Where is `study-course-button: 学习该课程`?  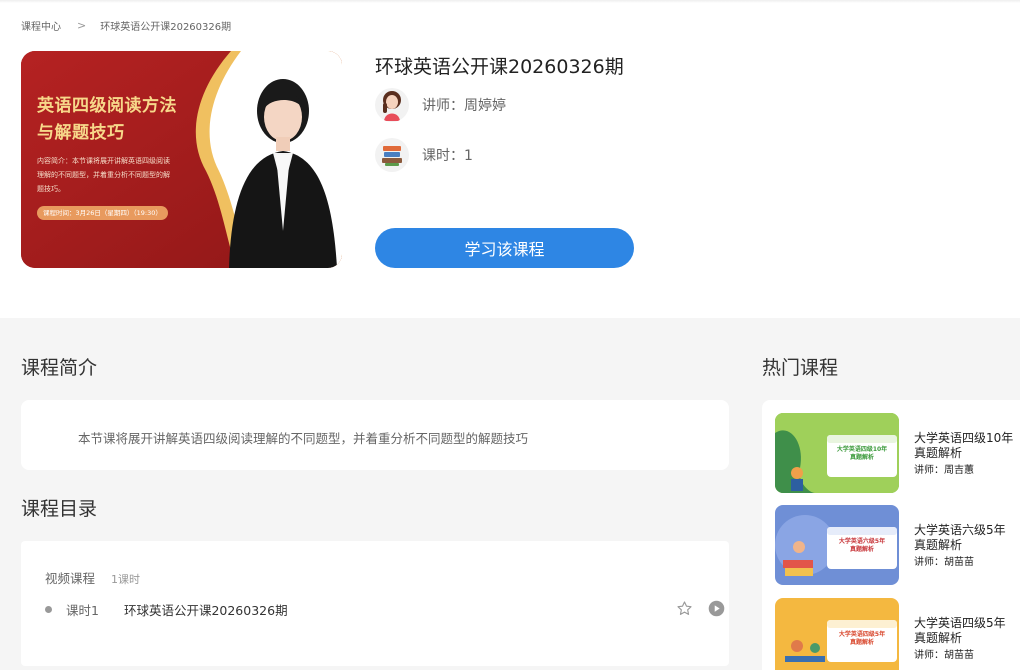
study-course-button: 学习该课程 is located at coordinates (504, 248).